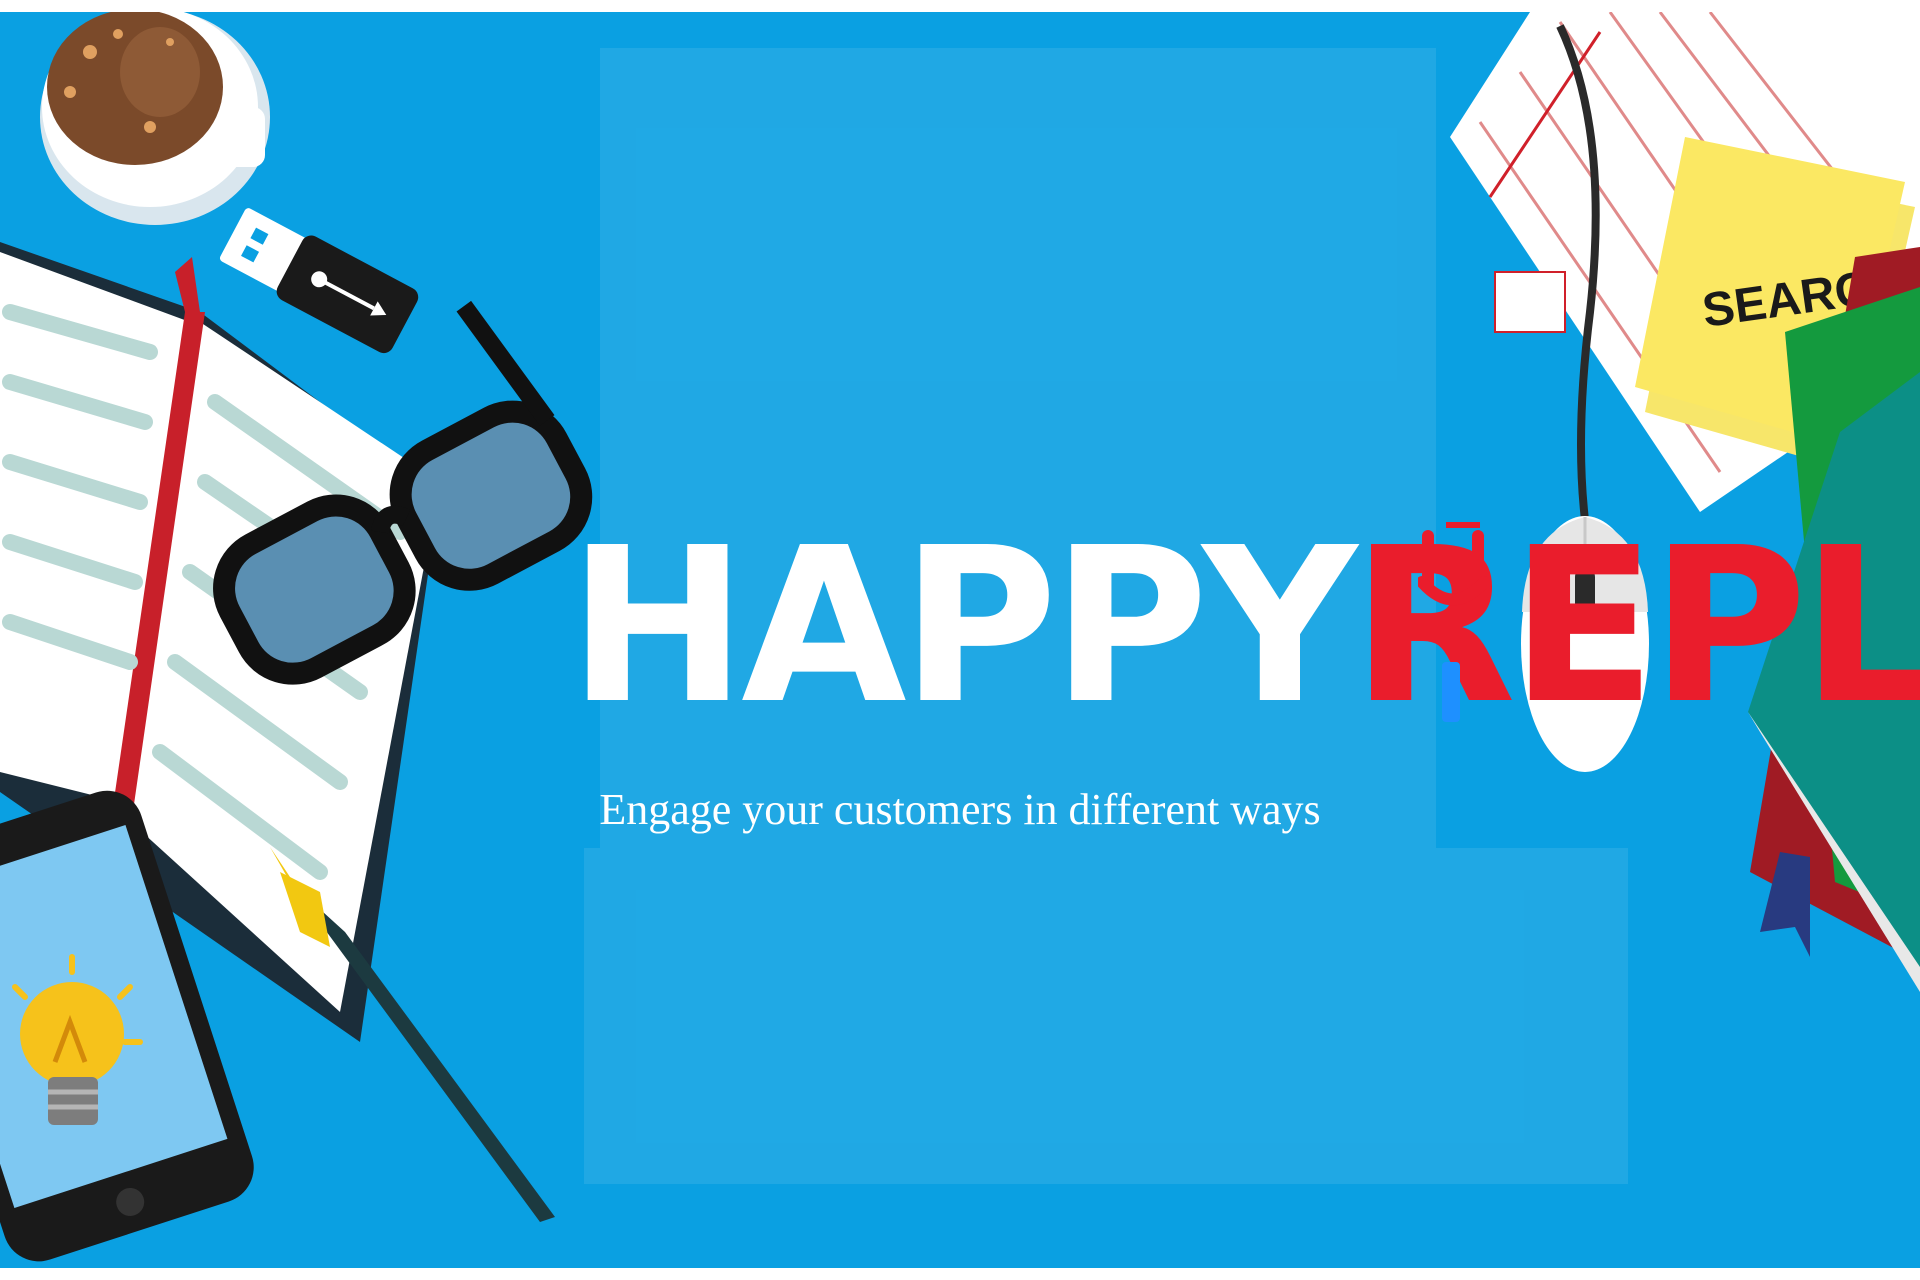 Image resolution: width=1920 pixels, height=1280 pixels. Describe the element at coordinates (962, 626) in the screenshot. I see `brand-word-happy: HAPPY` at that location.